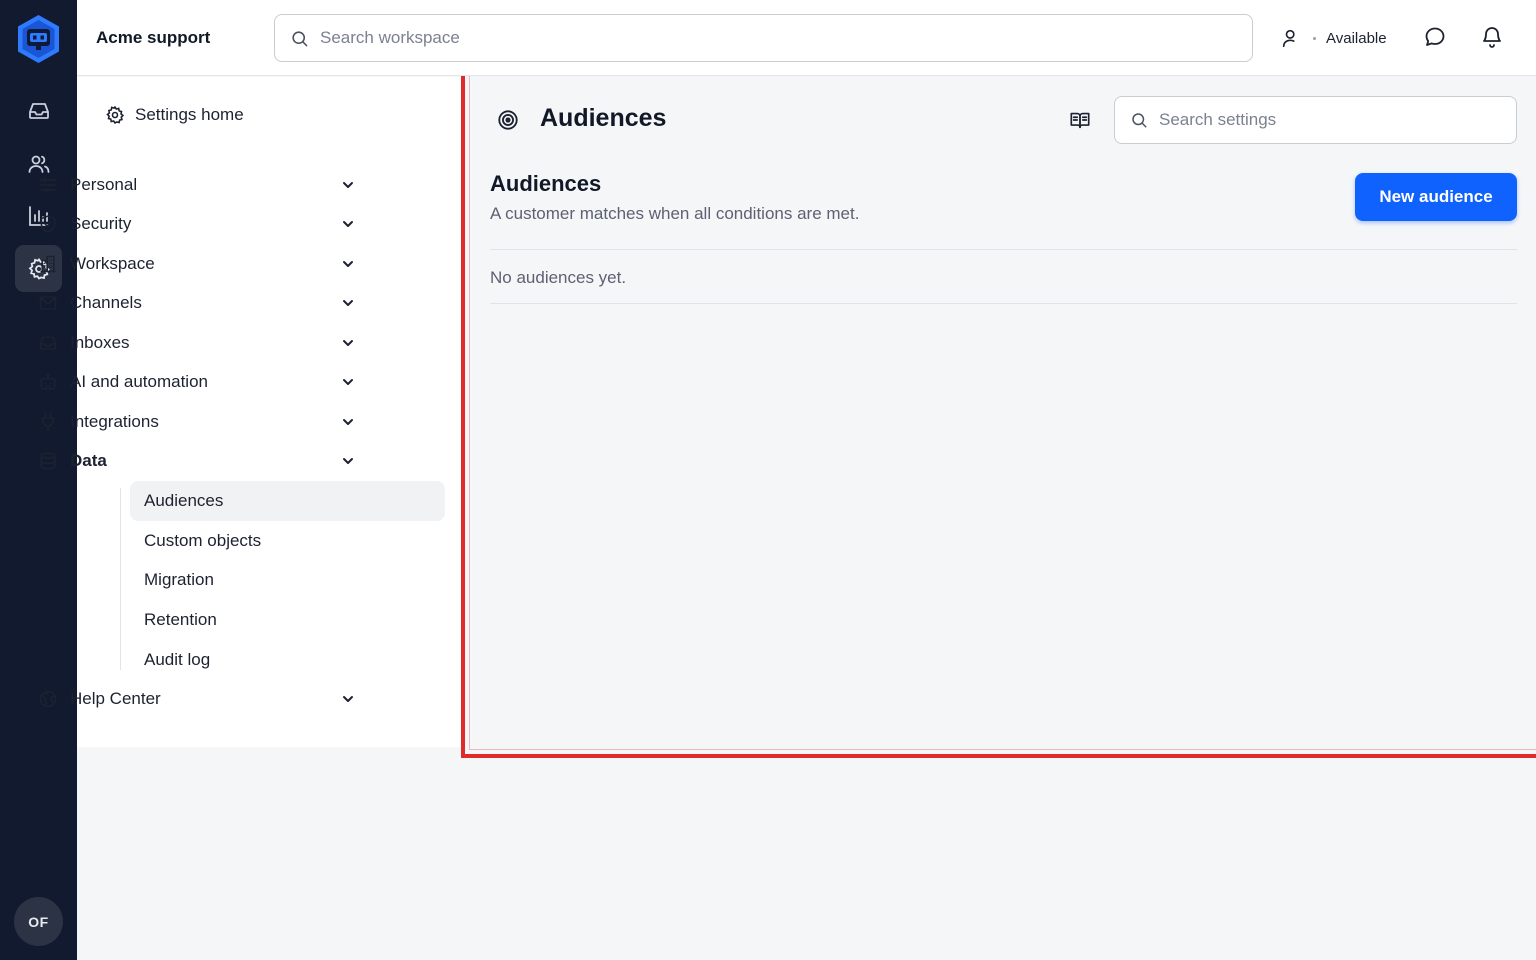 This screenshot has height=960, width=1536. What do you see at coordinates (199, 461) in the screenshot?
I see `nav-section-data: Data` at bounding box center [199, 461].